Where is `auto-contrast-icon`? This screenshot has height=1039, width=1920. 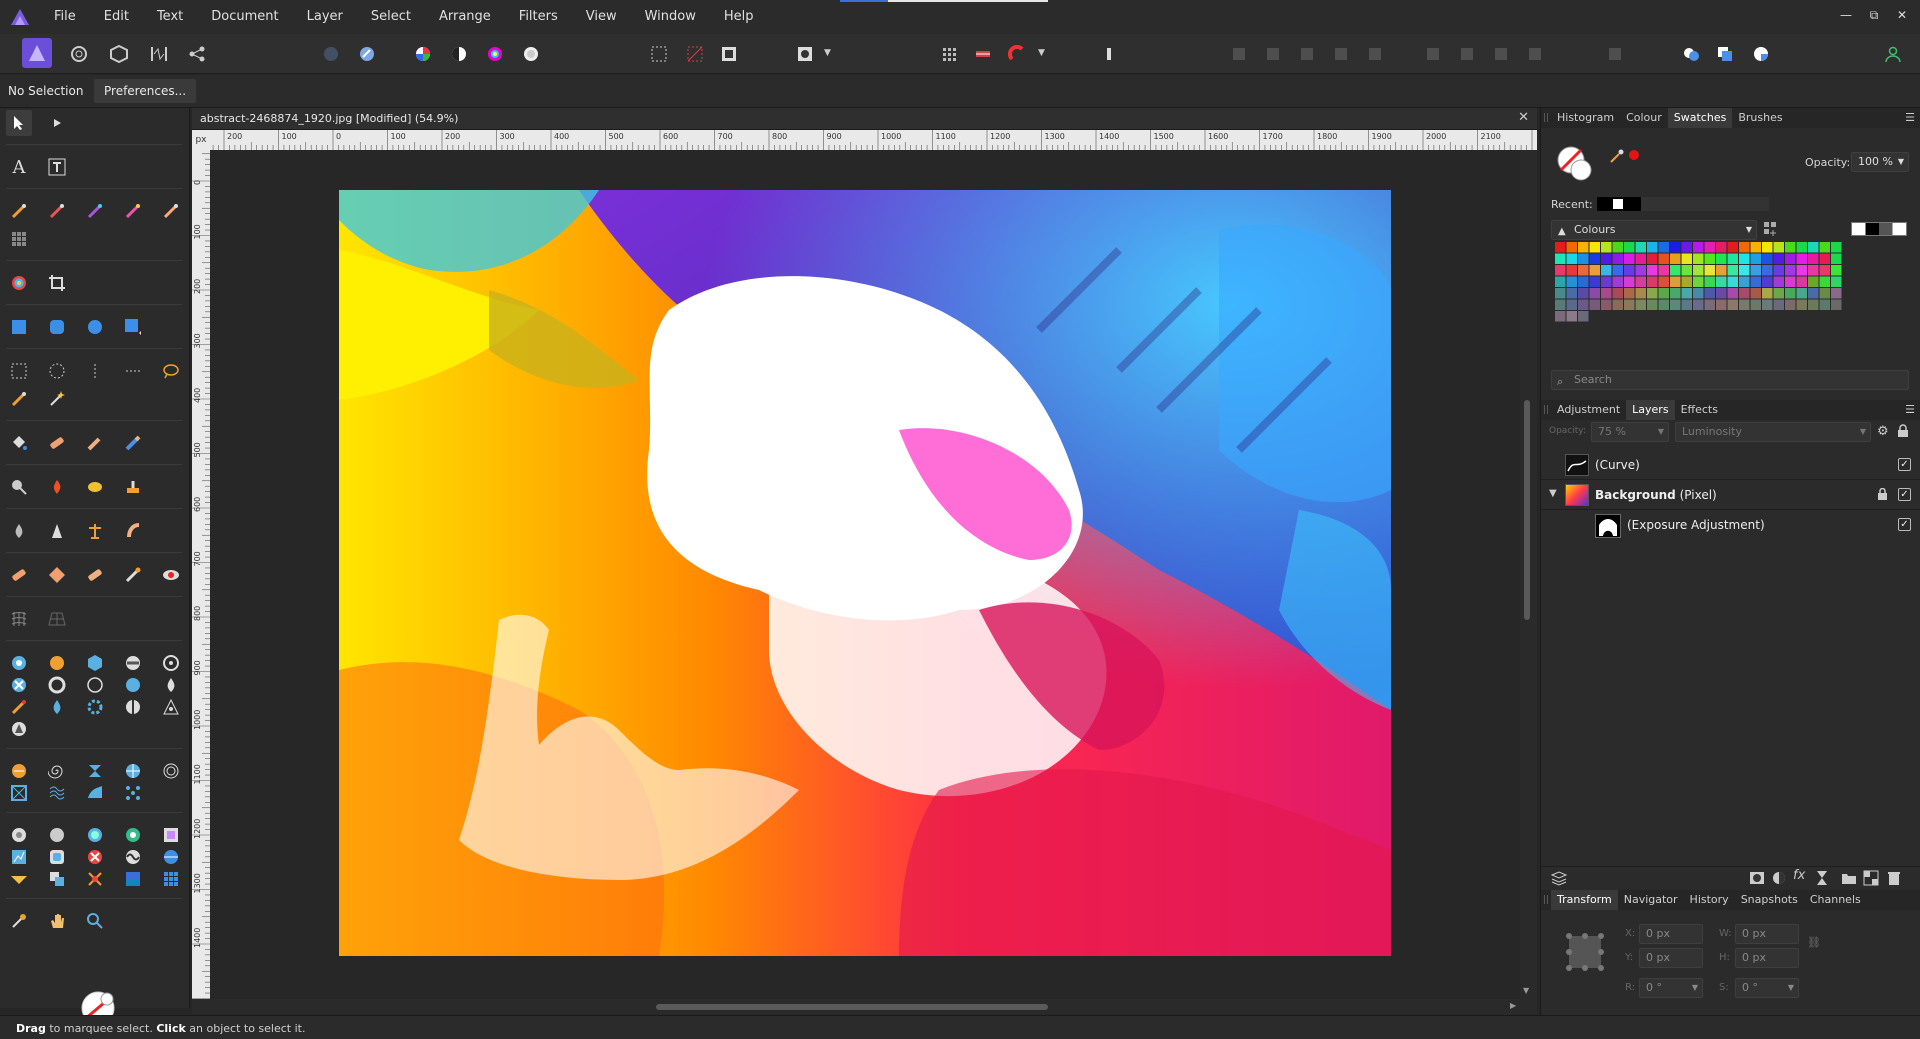 auto-contrast-icon is located at coordinates (459, 54).